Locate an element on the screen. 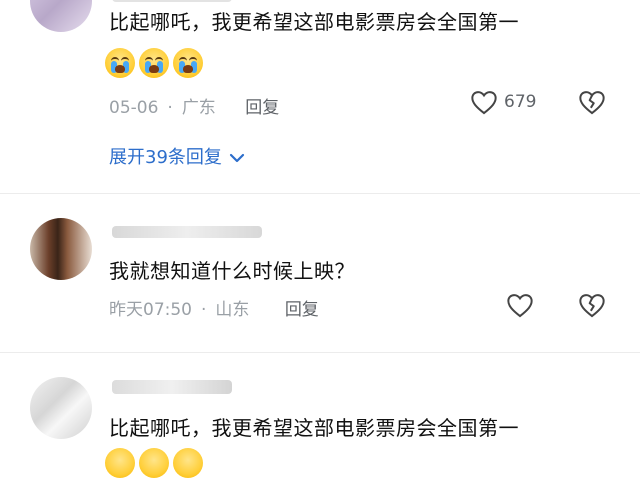 The image size is (640, 482). chevron-down-icon is located at coordinates (236, 158).